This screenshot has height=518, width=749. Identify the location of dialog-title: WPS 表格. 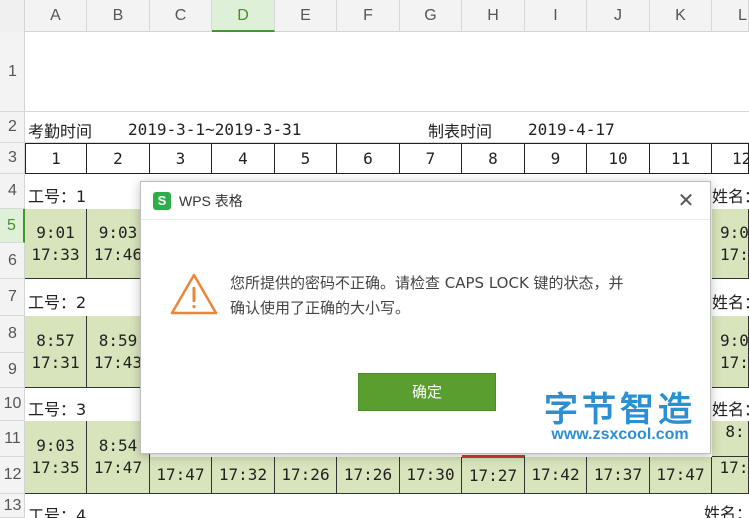
(211, 201).